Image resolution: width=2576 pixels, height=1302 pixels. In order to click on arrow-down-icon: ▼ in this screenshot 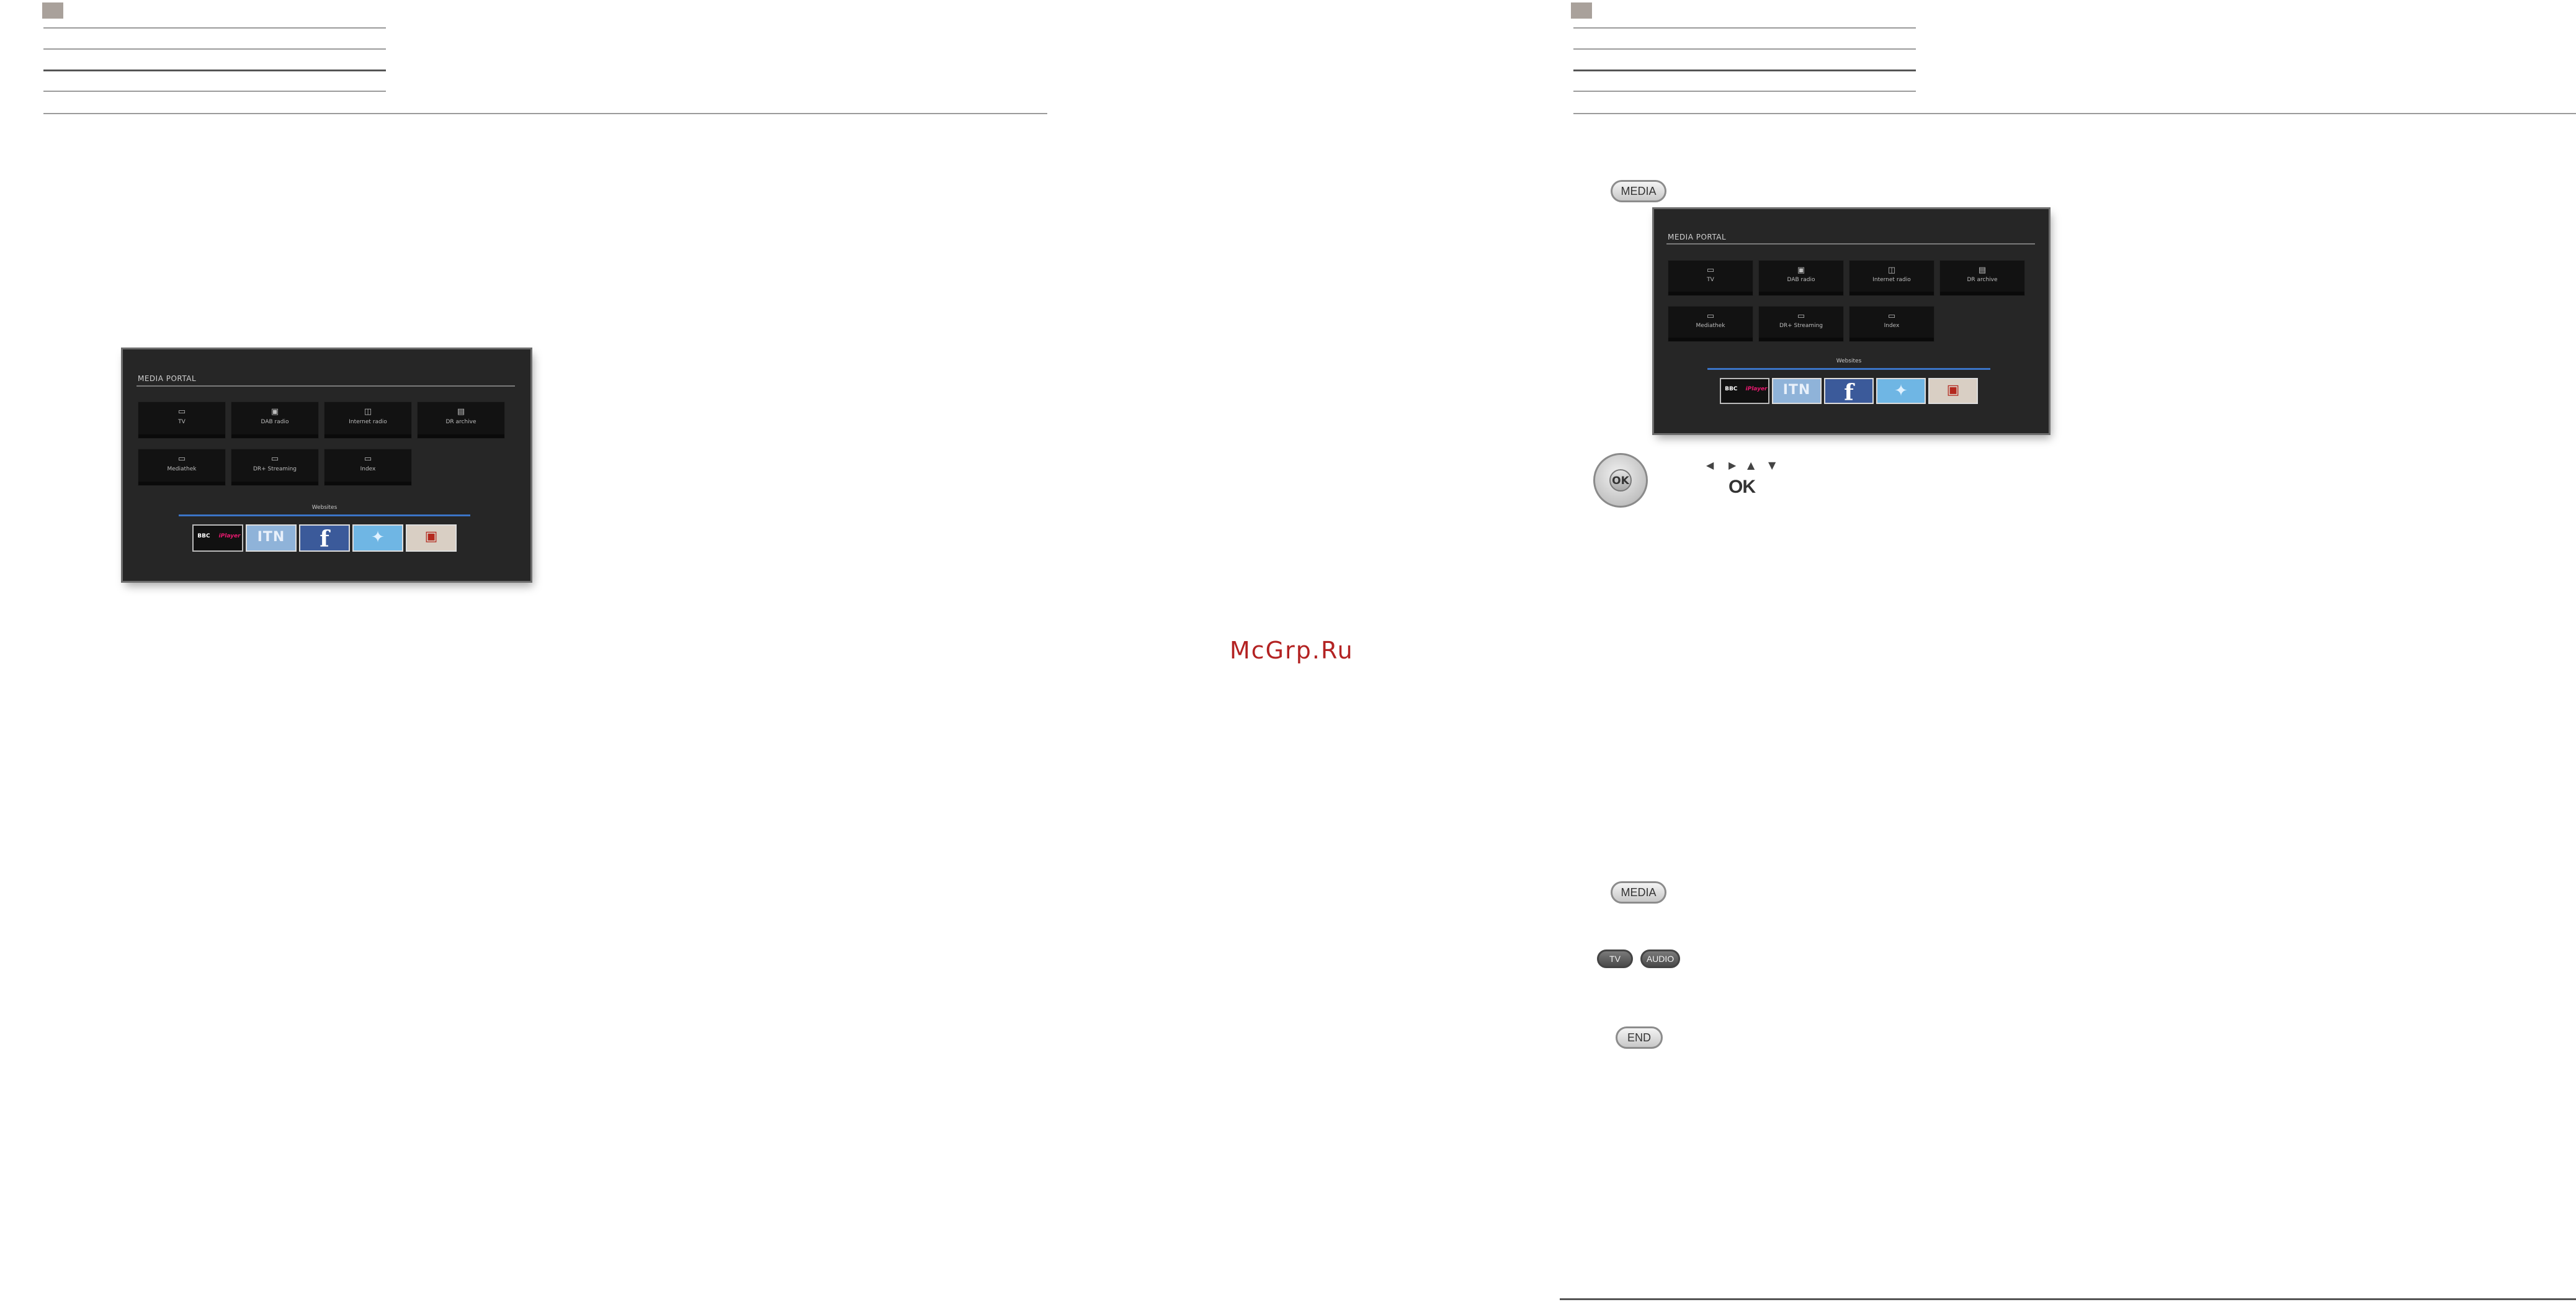, I will do `click(1772, 465)`.